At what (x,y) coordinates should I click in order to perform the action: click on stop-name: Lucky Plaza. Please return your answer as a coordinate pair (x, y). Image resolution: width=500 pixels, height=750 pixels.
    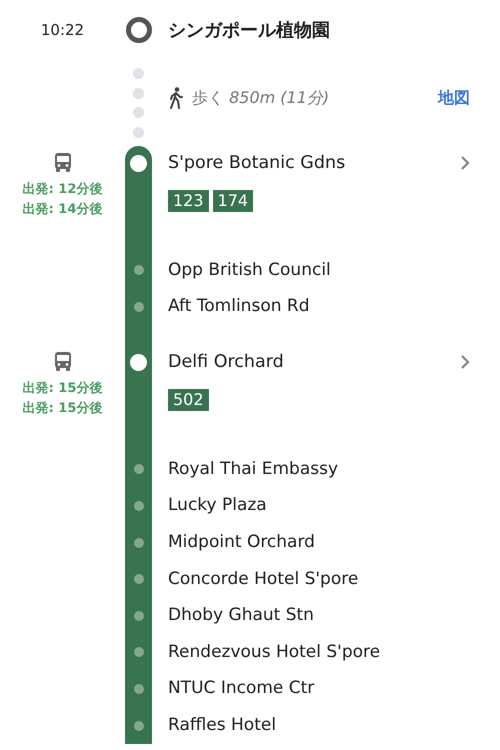
    Looking at the image, I should click on (217, 506).